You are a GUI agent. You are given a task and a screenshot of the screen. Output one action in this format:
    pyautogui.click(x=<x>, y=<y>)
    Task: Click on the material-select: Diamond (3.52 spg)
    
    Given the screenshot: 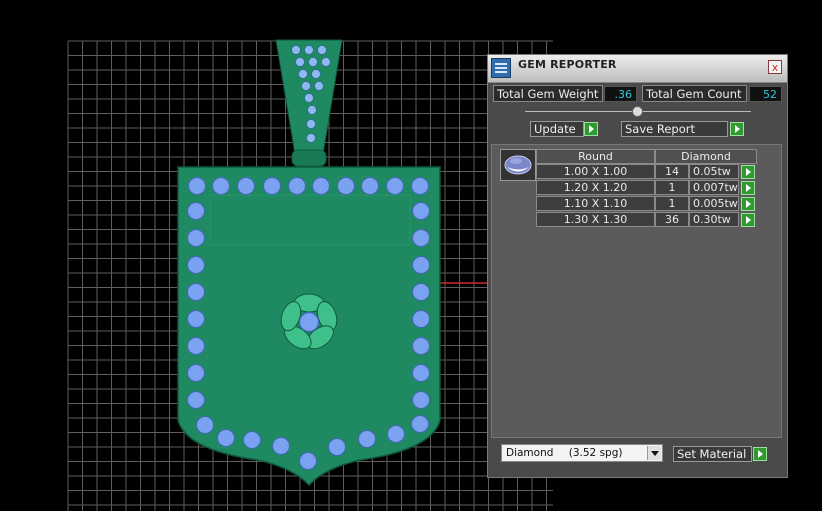 What is the action you would take?
    pyautogui.click(x=582, y=453)
    